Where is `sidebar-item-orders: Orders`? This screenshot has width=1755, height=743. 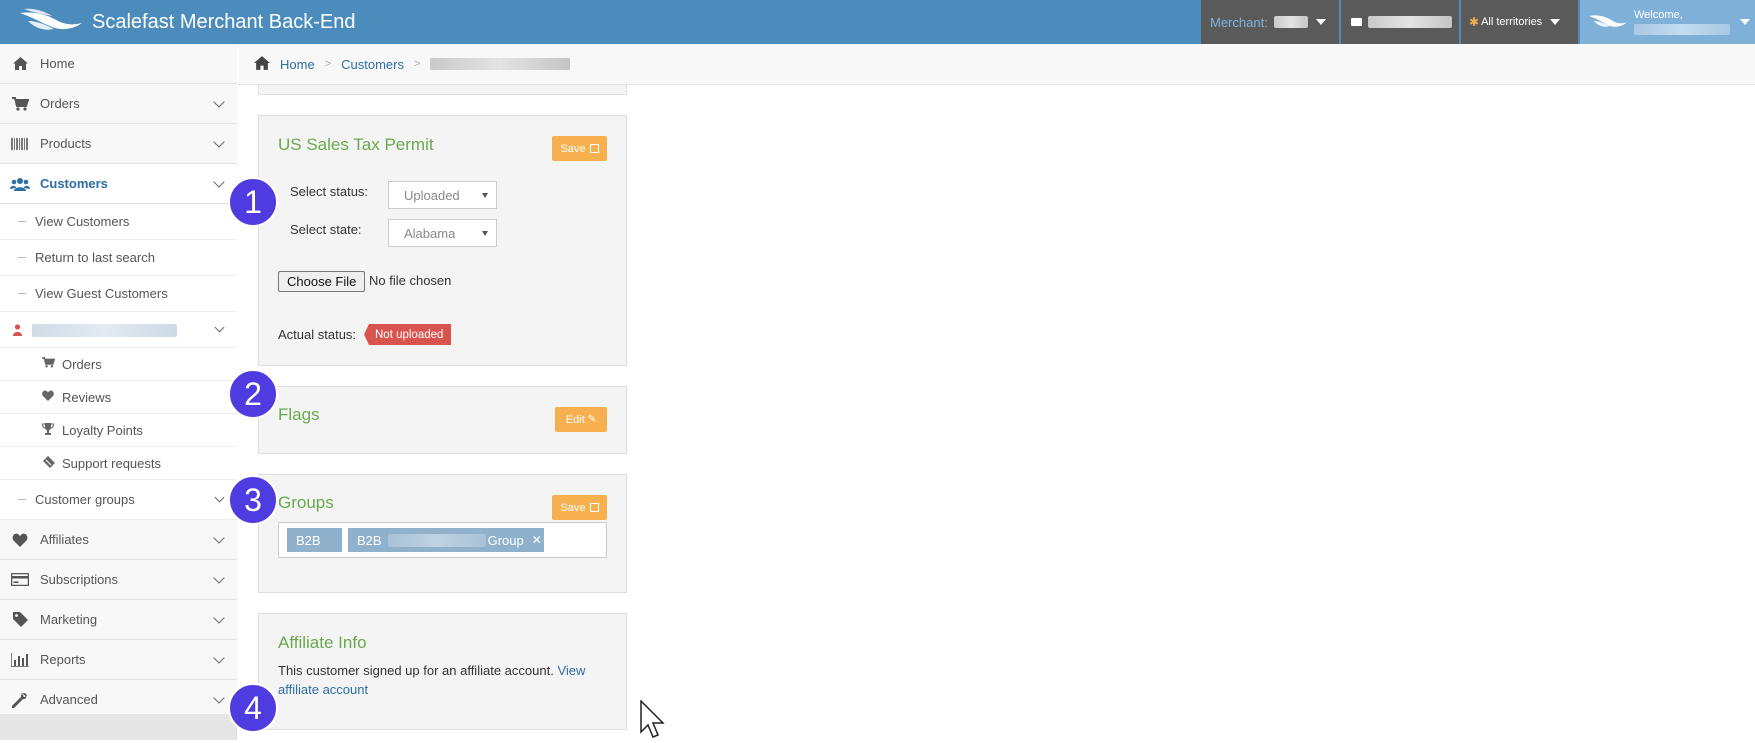 sidebar-item-orders: Orders is located at coordinates (118, 104).